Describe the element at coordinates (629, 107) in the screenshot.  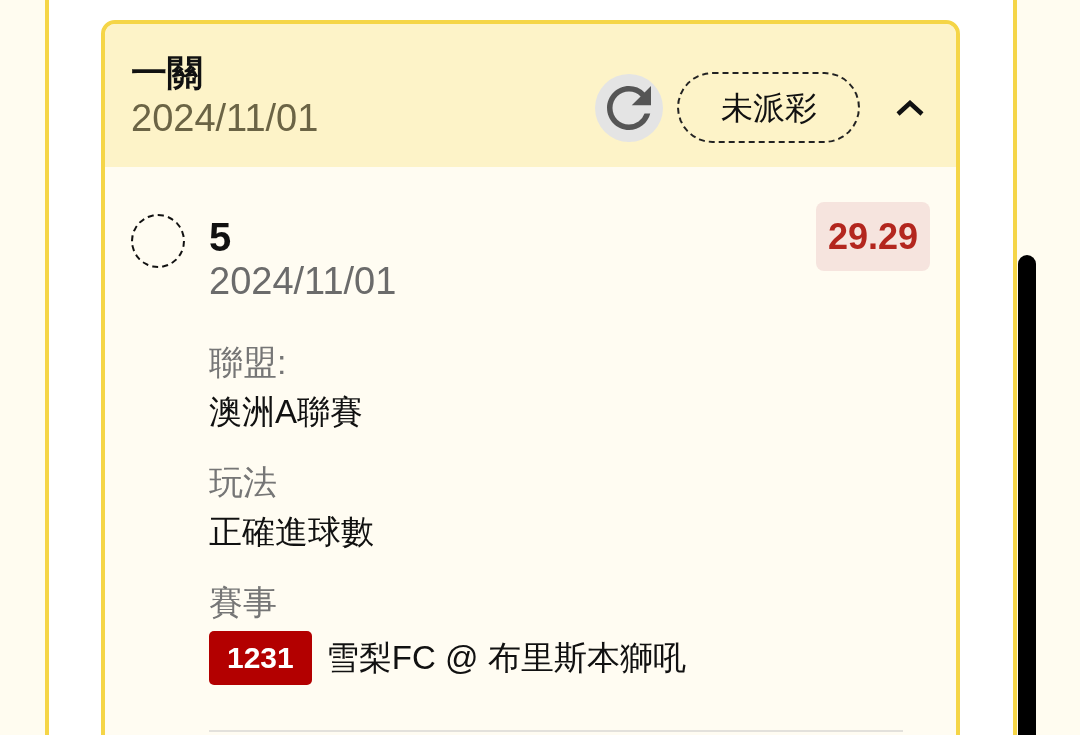
I see `refresh-icon` at that location.